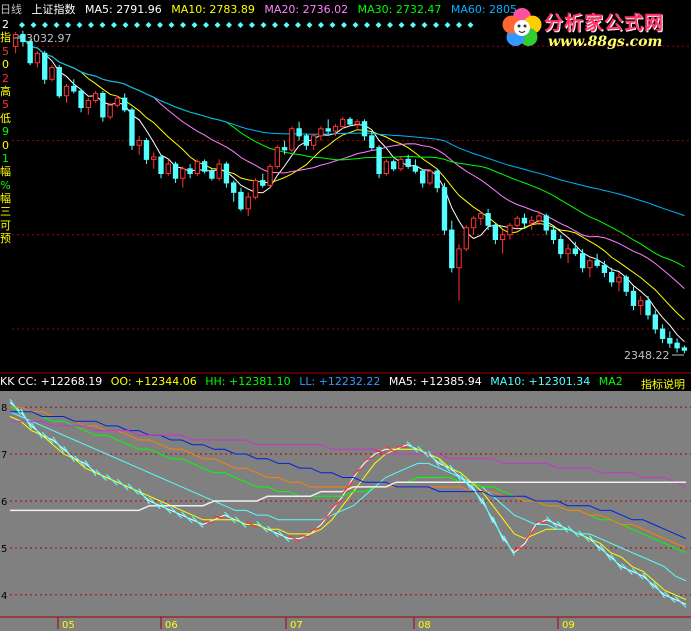  Describe the element at coordinates (5, 239) in the screenshot. I see `left-strip-char: 预` at that location.